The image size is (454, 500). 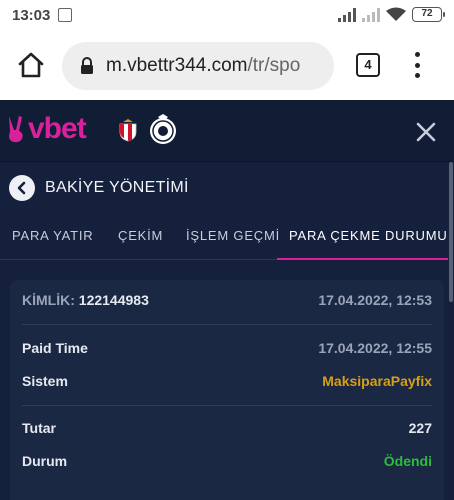 I want to click on id-label: KİMLİK:, so click(x=48, y=300).